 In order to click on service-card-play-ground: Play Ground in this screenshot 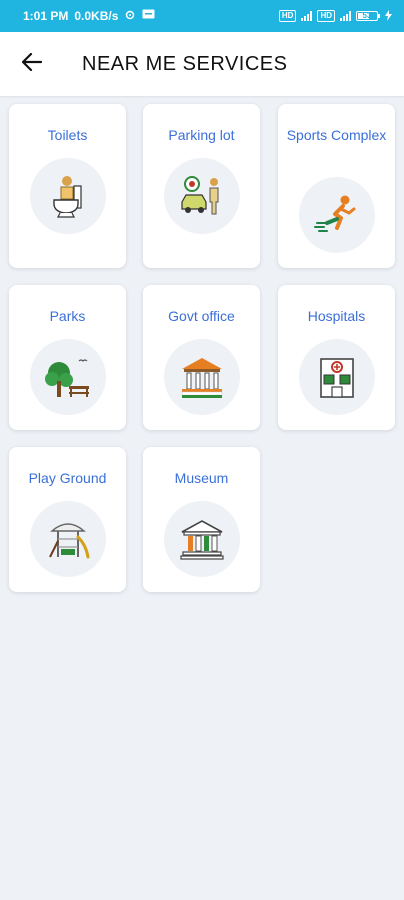, I will do `click(67, 519)`.